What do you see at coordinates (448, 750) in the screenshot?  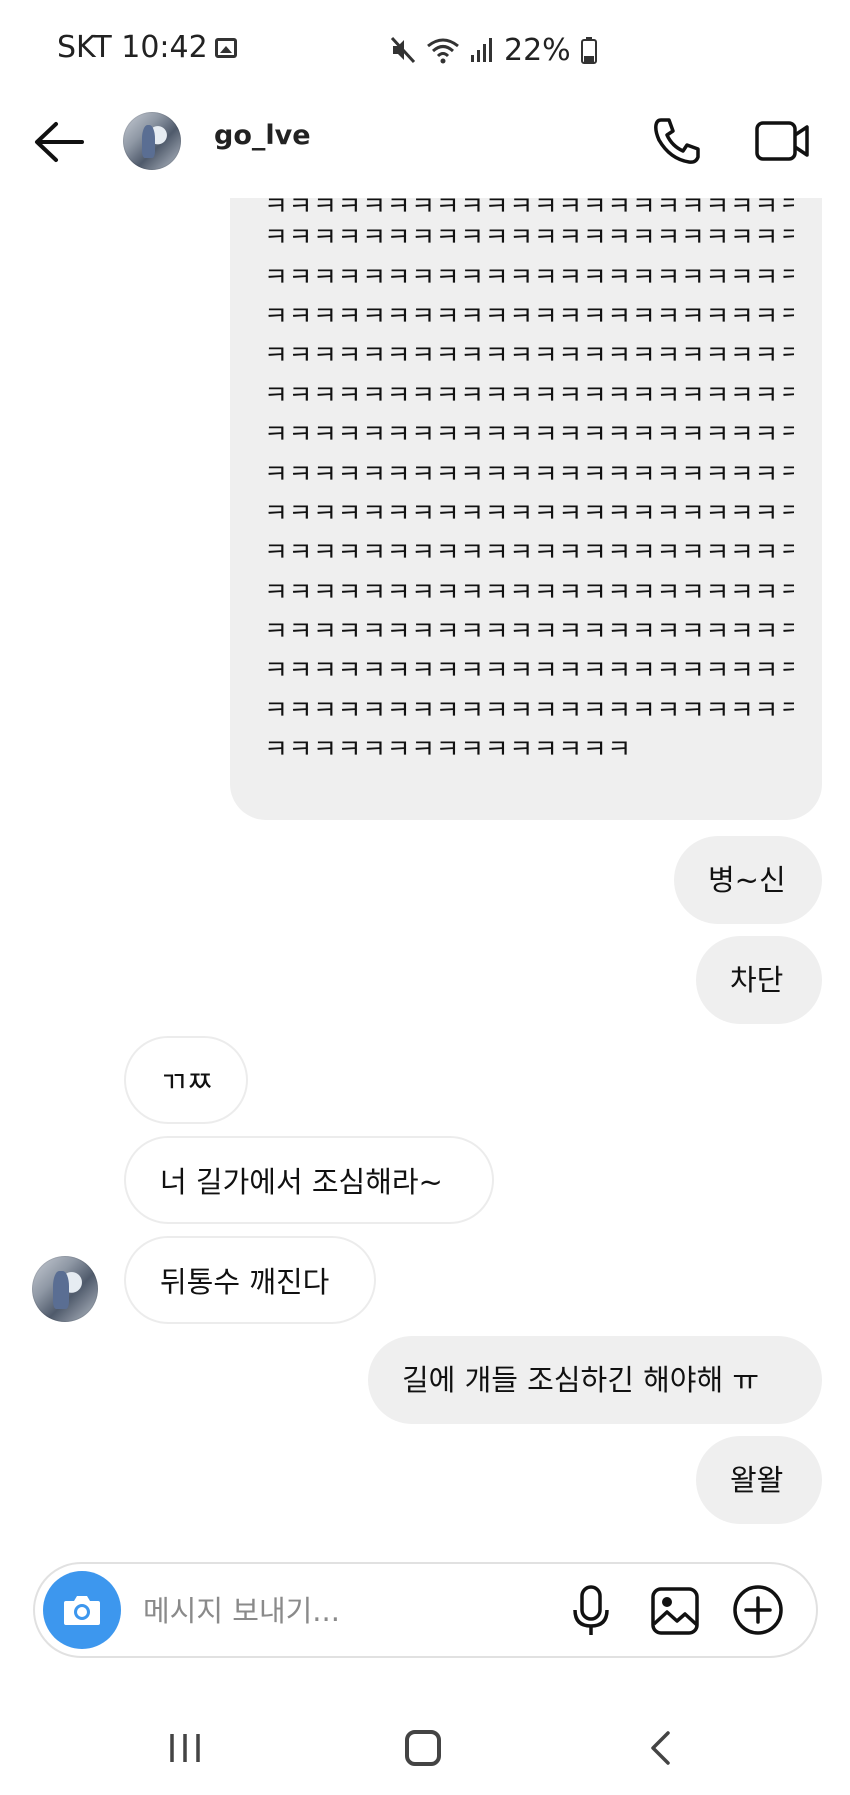 I see `message-line: ㅋㅋㅋㅋㅋㅋㅋㅋㅋㅋㅋㅋㅋㅋㅋ` at bounding box center [448, 750].